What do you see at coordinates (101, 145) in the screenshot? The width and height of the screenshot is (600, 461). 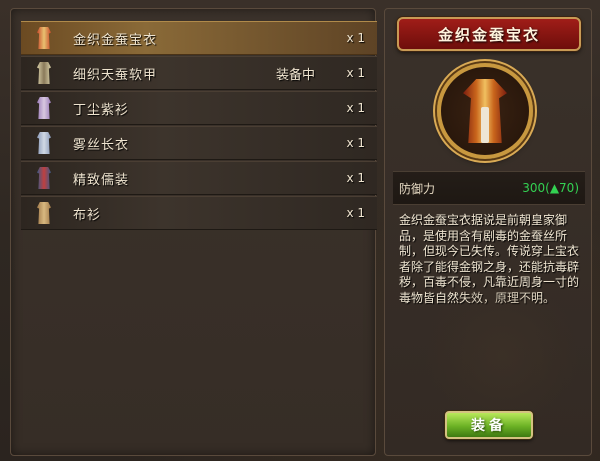 I see `item-name: 雾丝长衣` at bounding box center [101, 145].